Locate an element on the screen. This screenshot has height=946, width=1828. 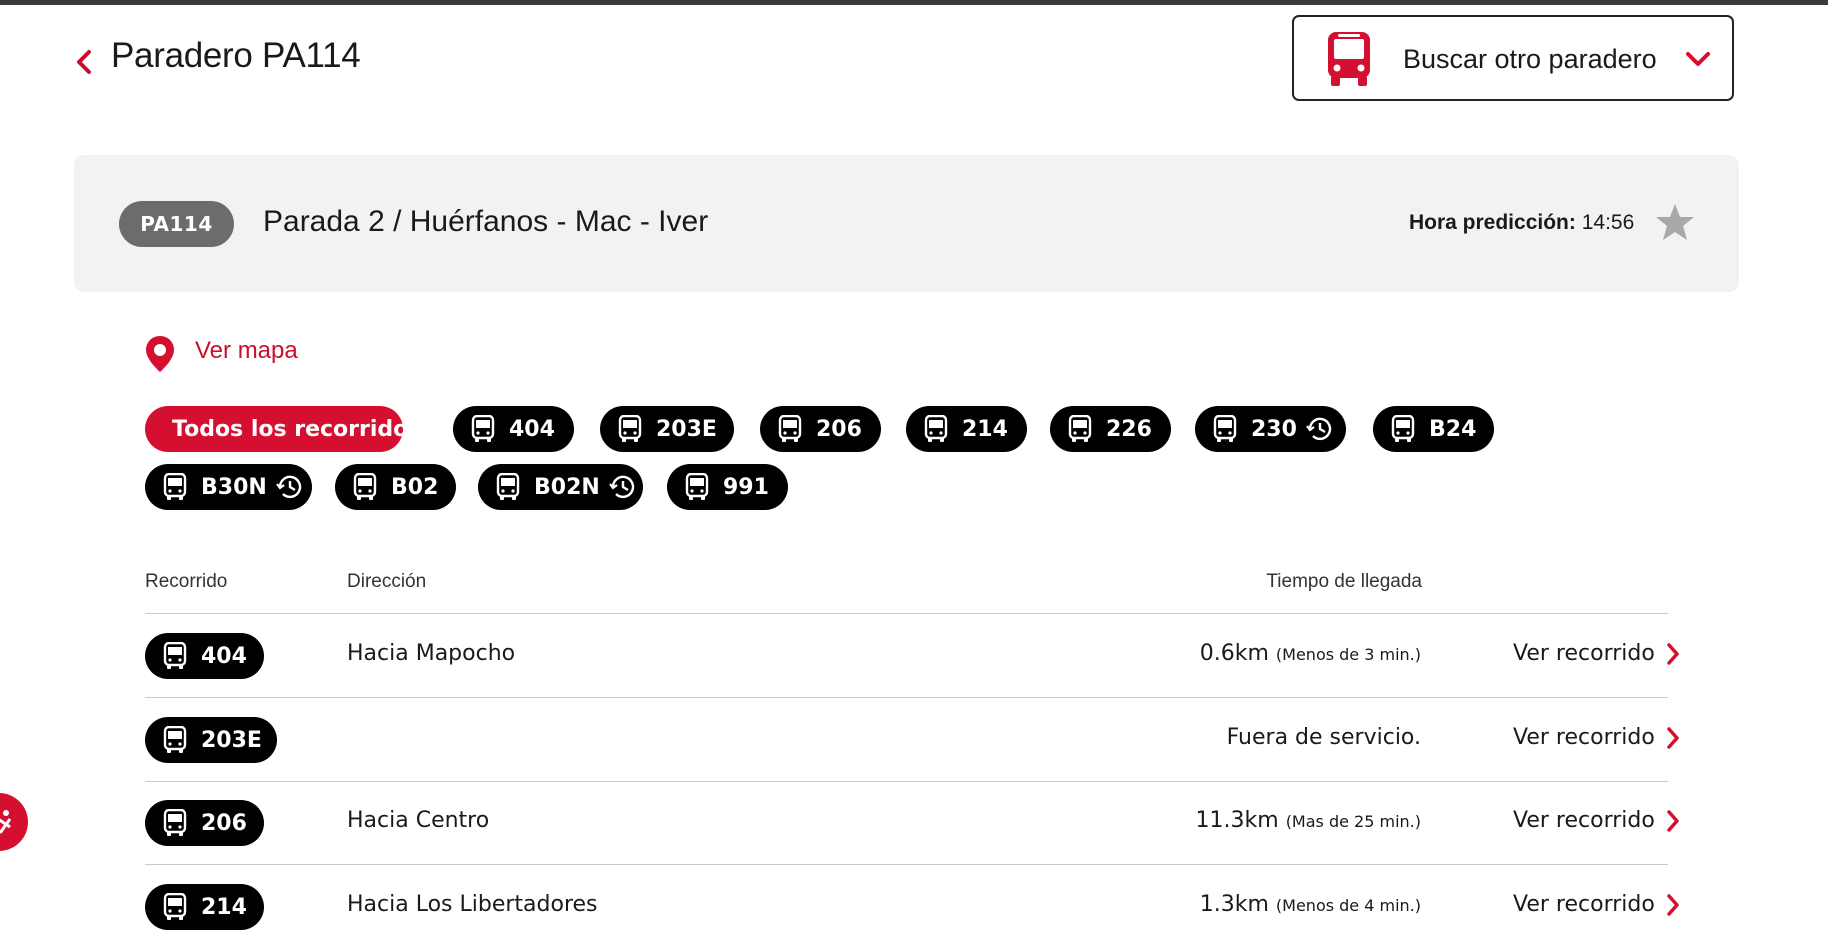
filter-route-chip: B30N is located at coordinates (228, 487).